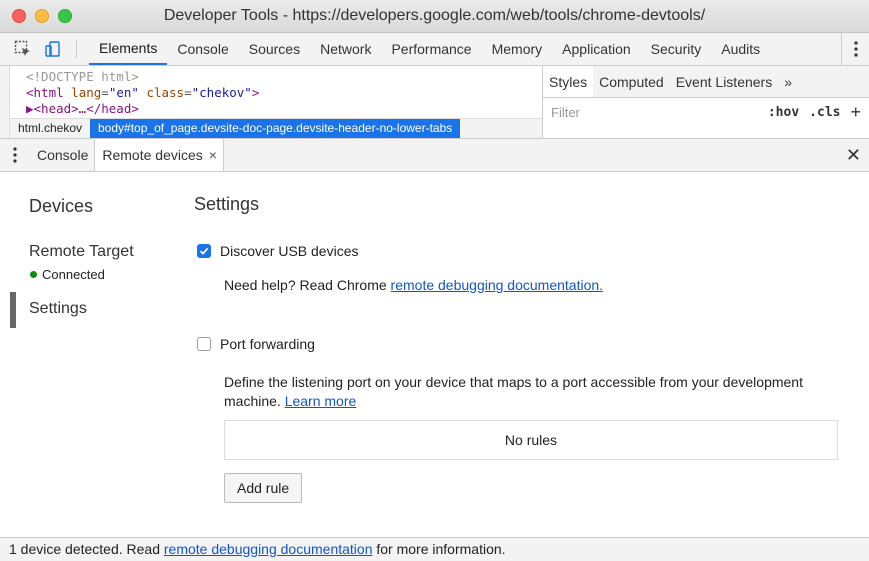 This screenshot has width=869, height=561. What do you see at coordinates (82, 76) in the screenshot?
I see `dom-doctype: <!DOCTYPE html>` at bounding box center [82, 76].